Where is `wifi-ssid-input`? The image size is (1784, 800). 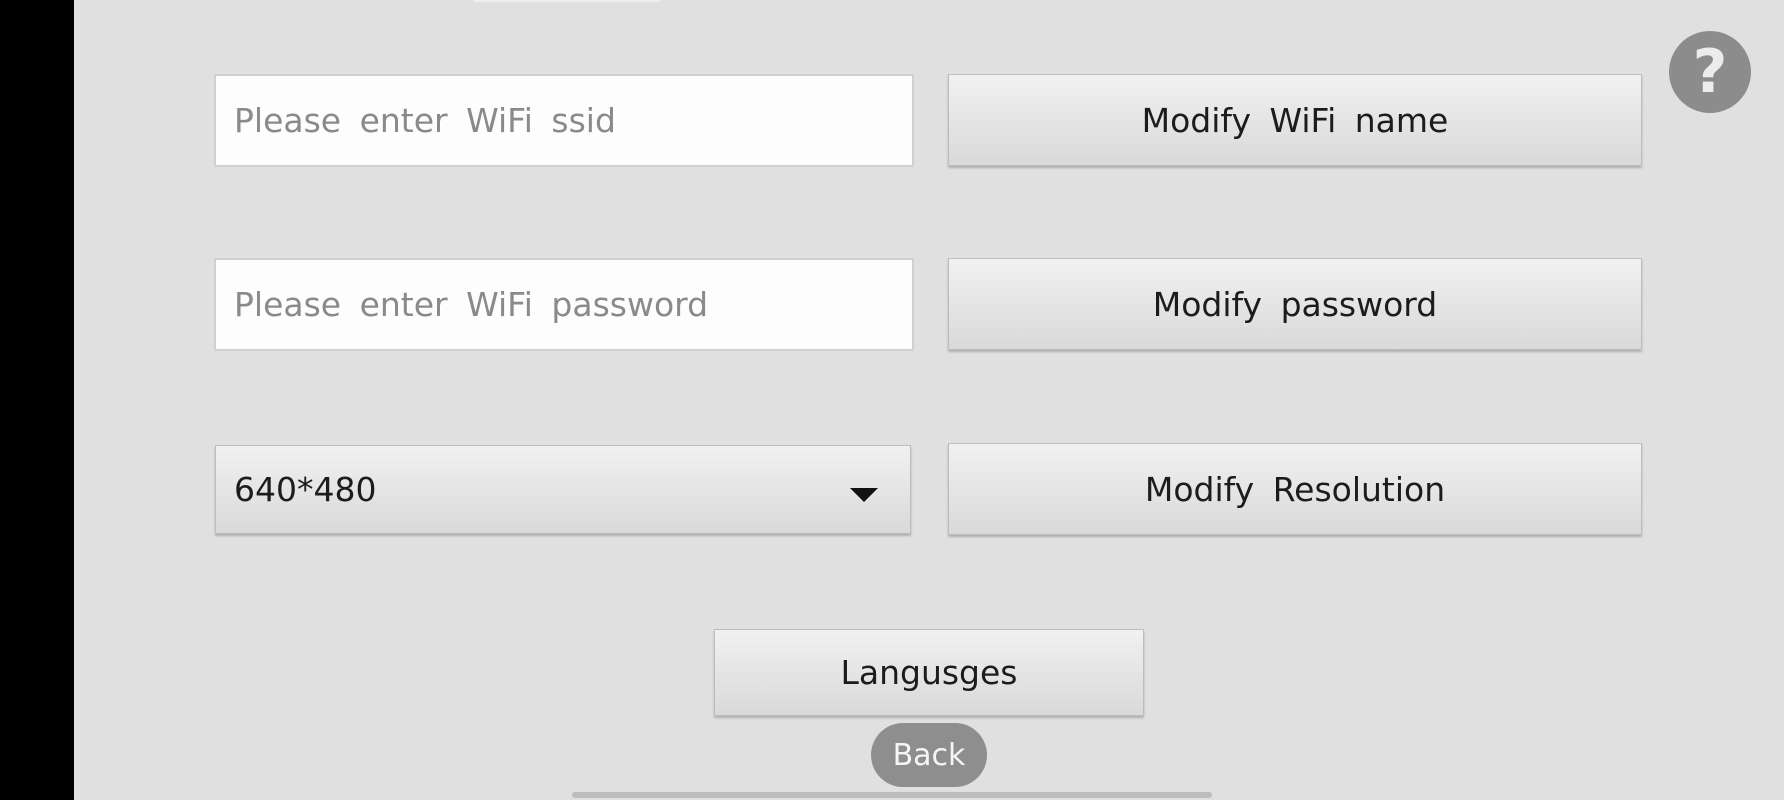 wifi-ssid-input is located at coordinates (564, 120).